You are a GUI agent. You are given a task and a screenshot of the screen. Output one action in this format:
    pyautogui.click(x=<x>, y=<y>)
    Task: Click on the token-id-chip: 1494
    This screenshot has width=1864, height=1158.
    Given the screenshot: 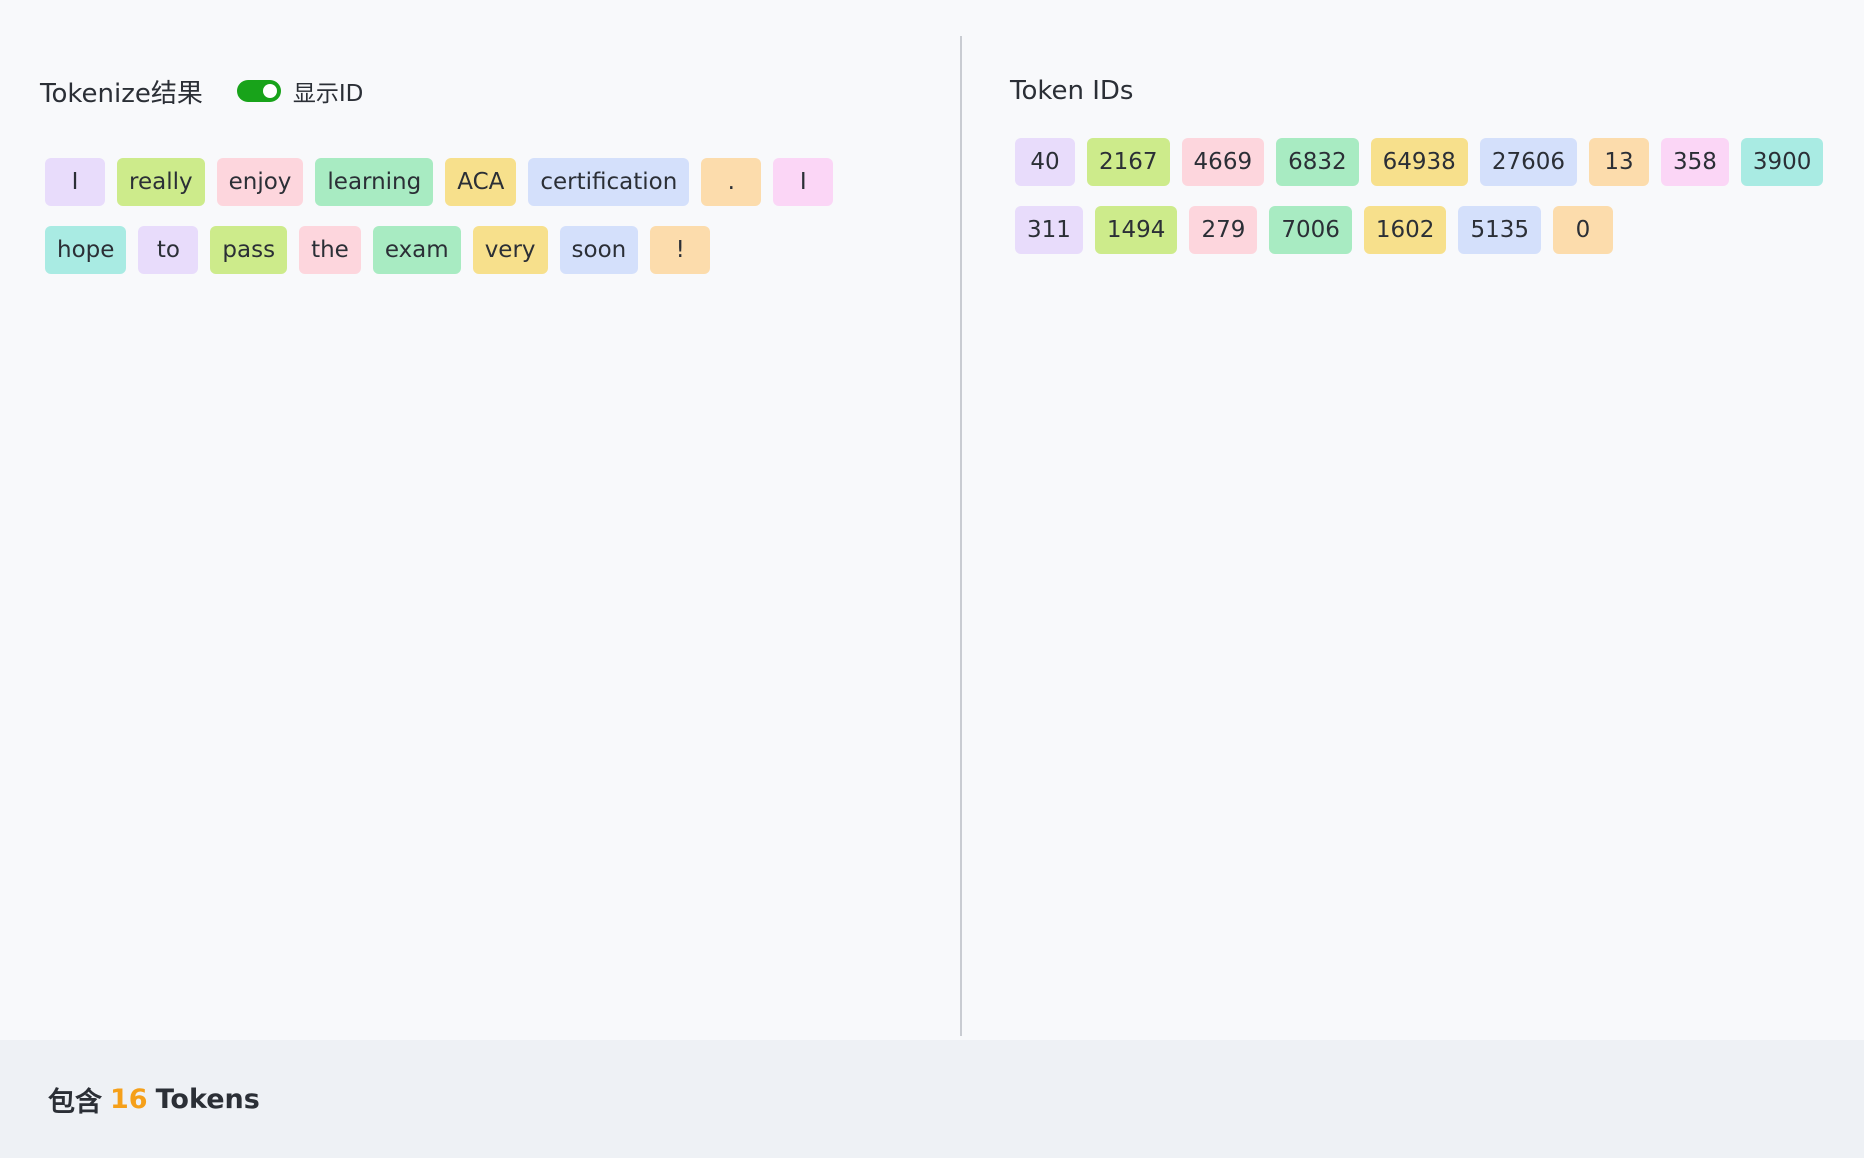 What is the action you would take?
    pyautogui.click(x=1136, y=230)
    